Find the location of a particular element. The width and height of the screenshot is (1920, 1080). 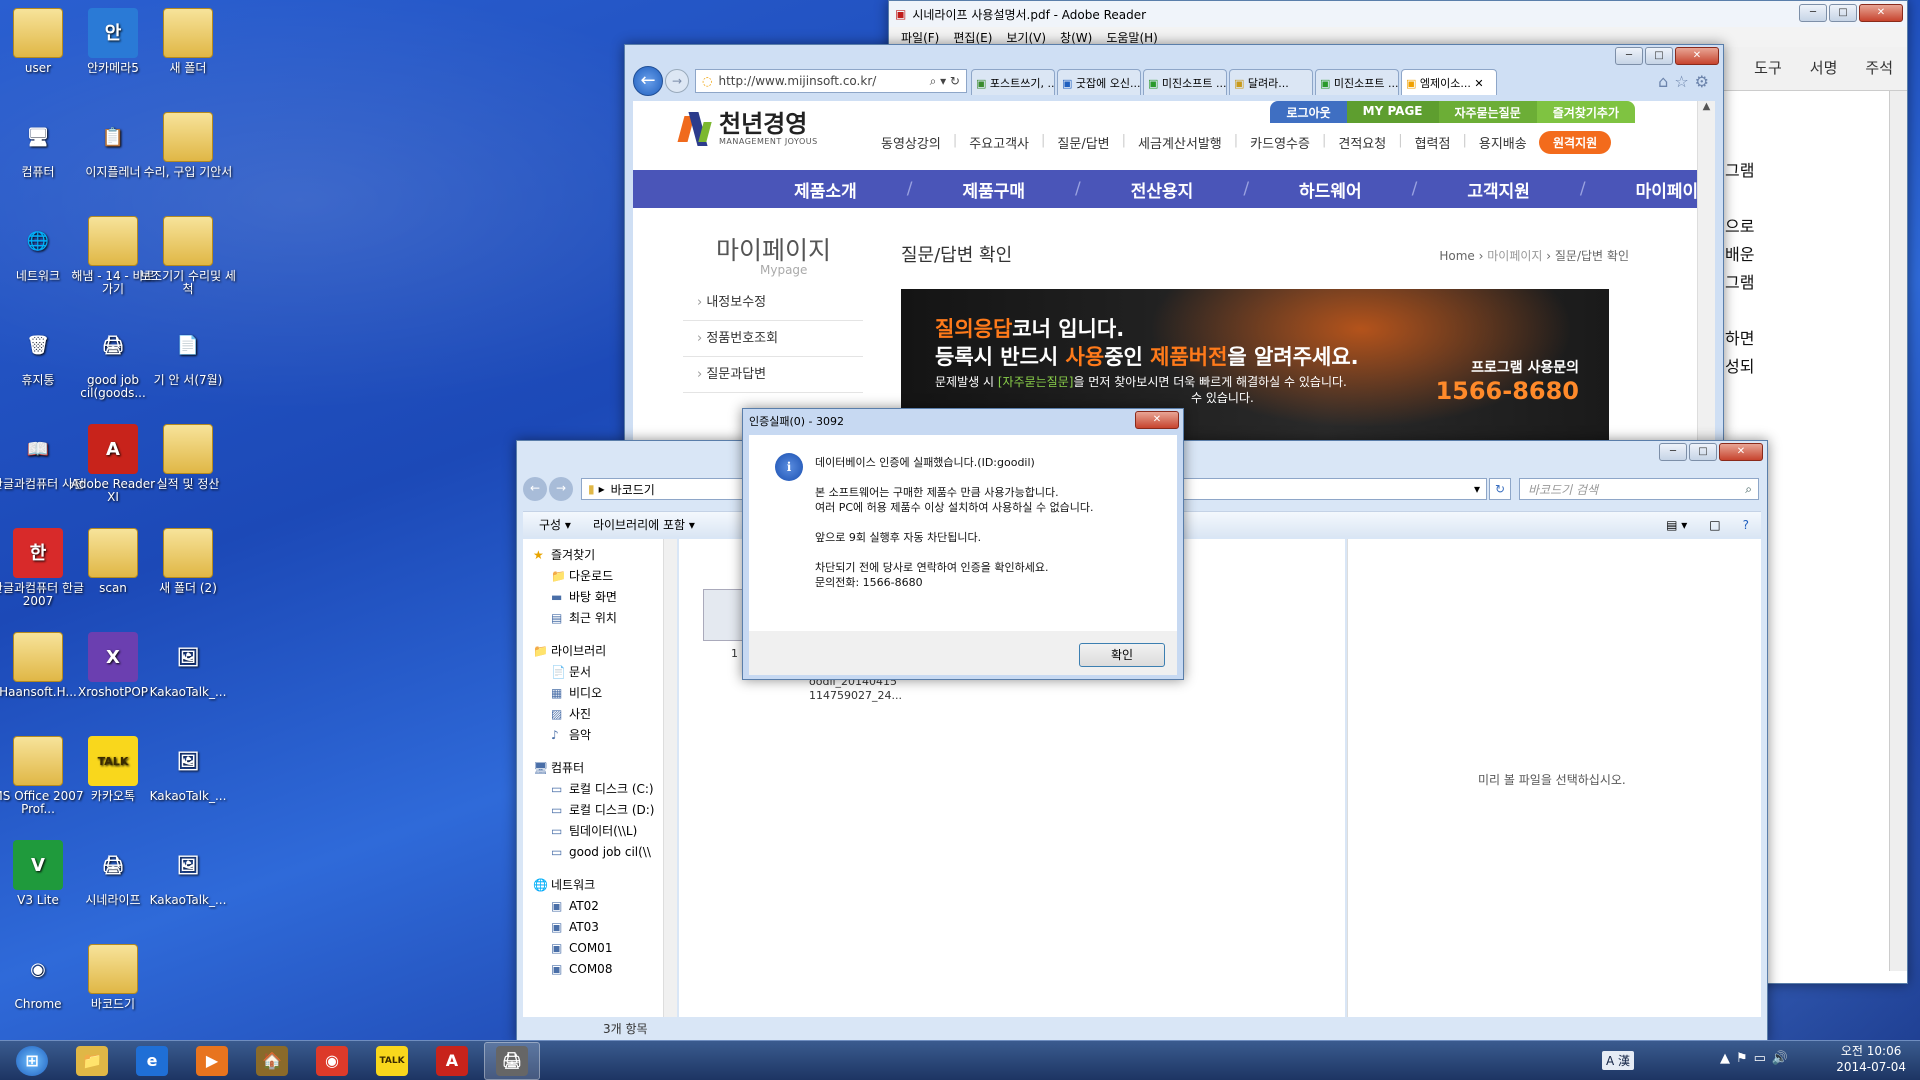

taskbar-button: ◉ is located at coordinates (332, 1061).